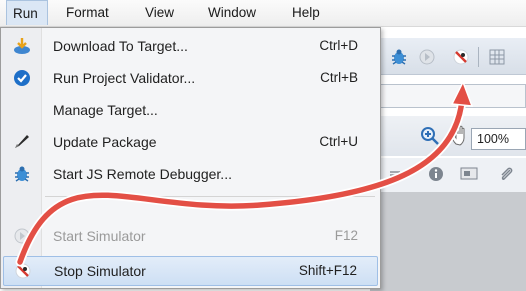 This screenshot has width=526, height=291. Describe the element at coordinates (506, 174) in the screenshot. I see `attach-icon` at that location.